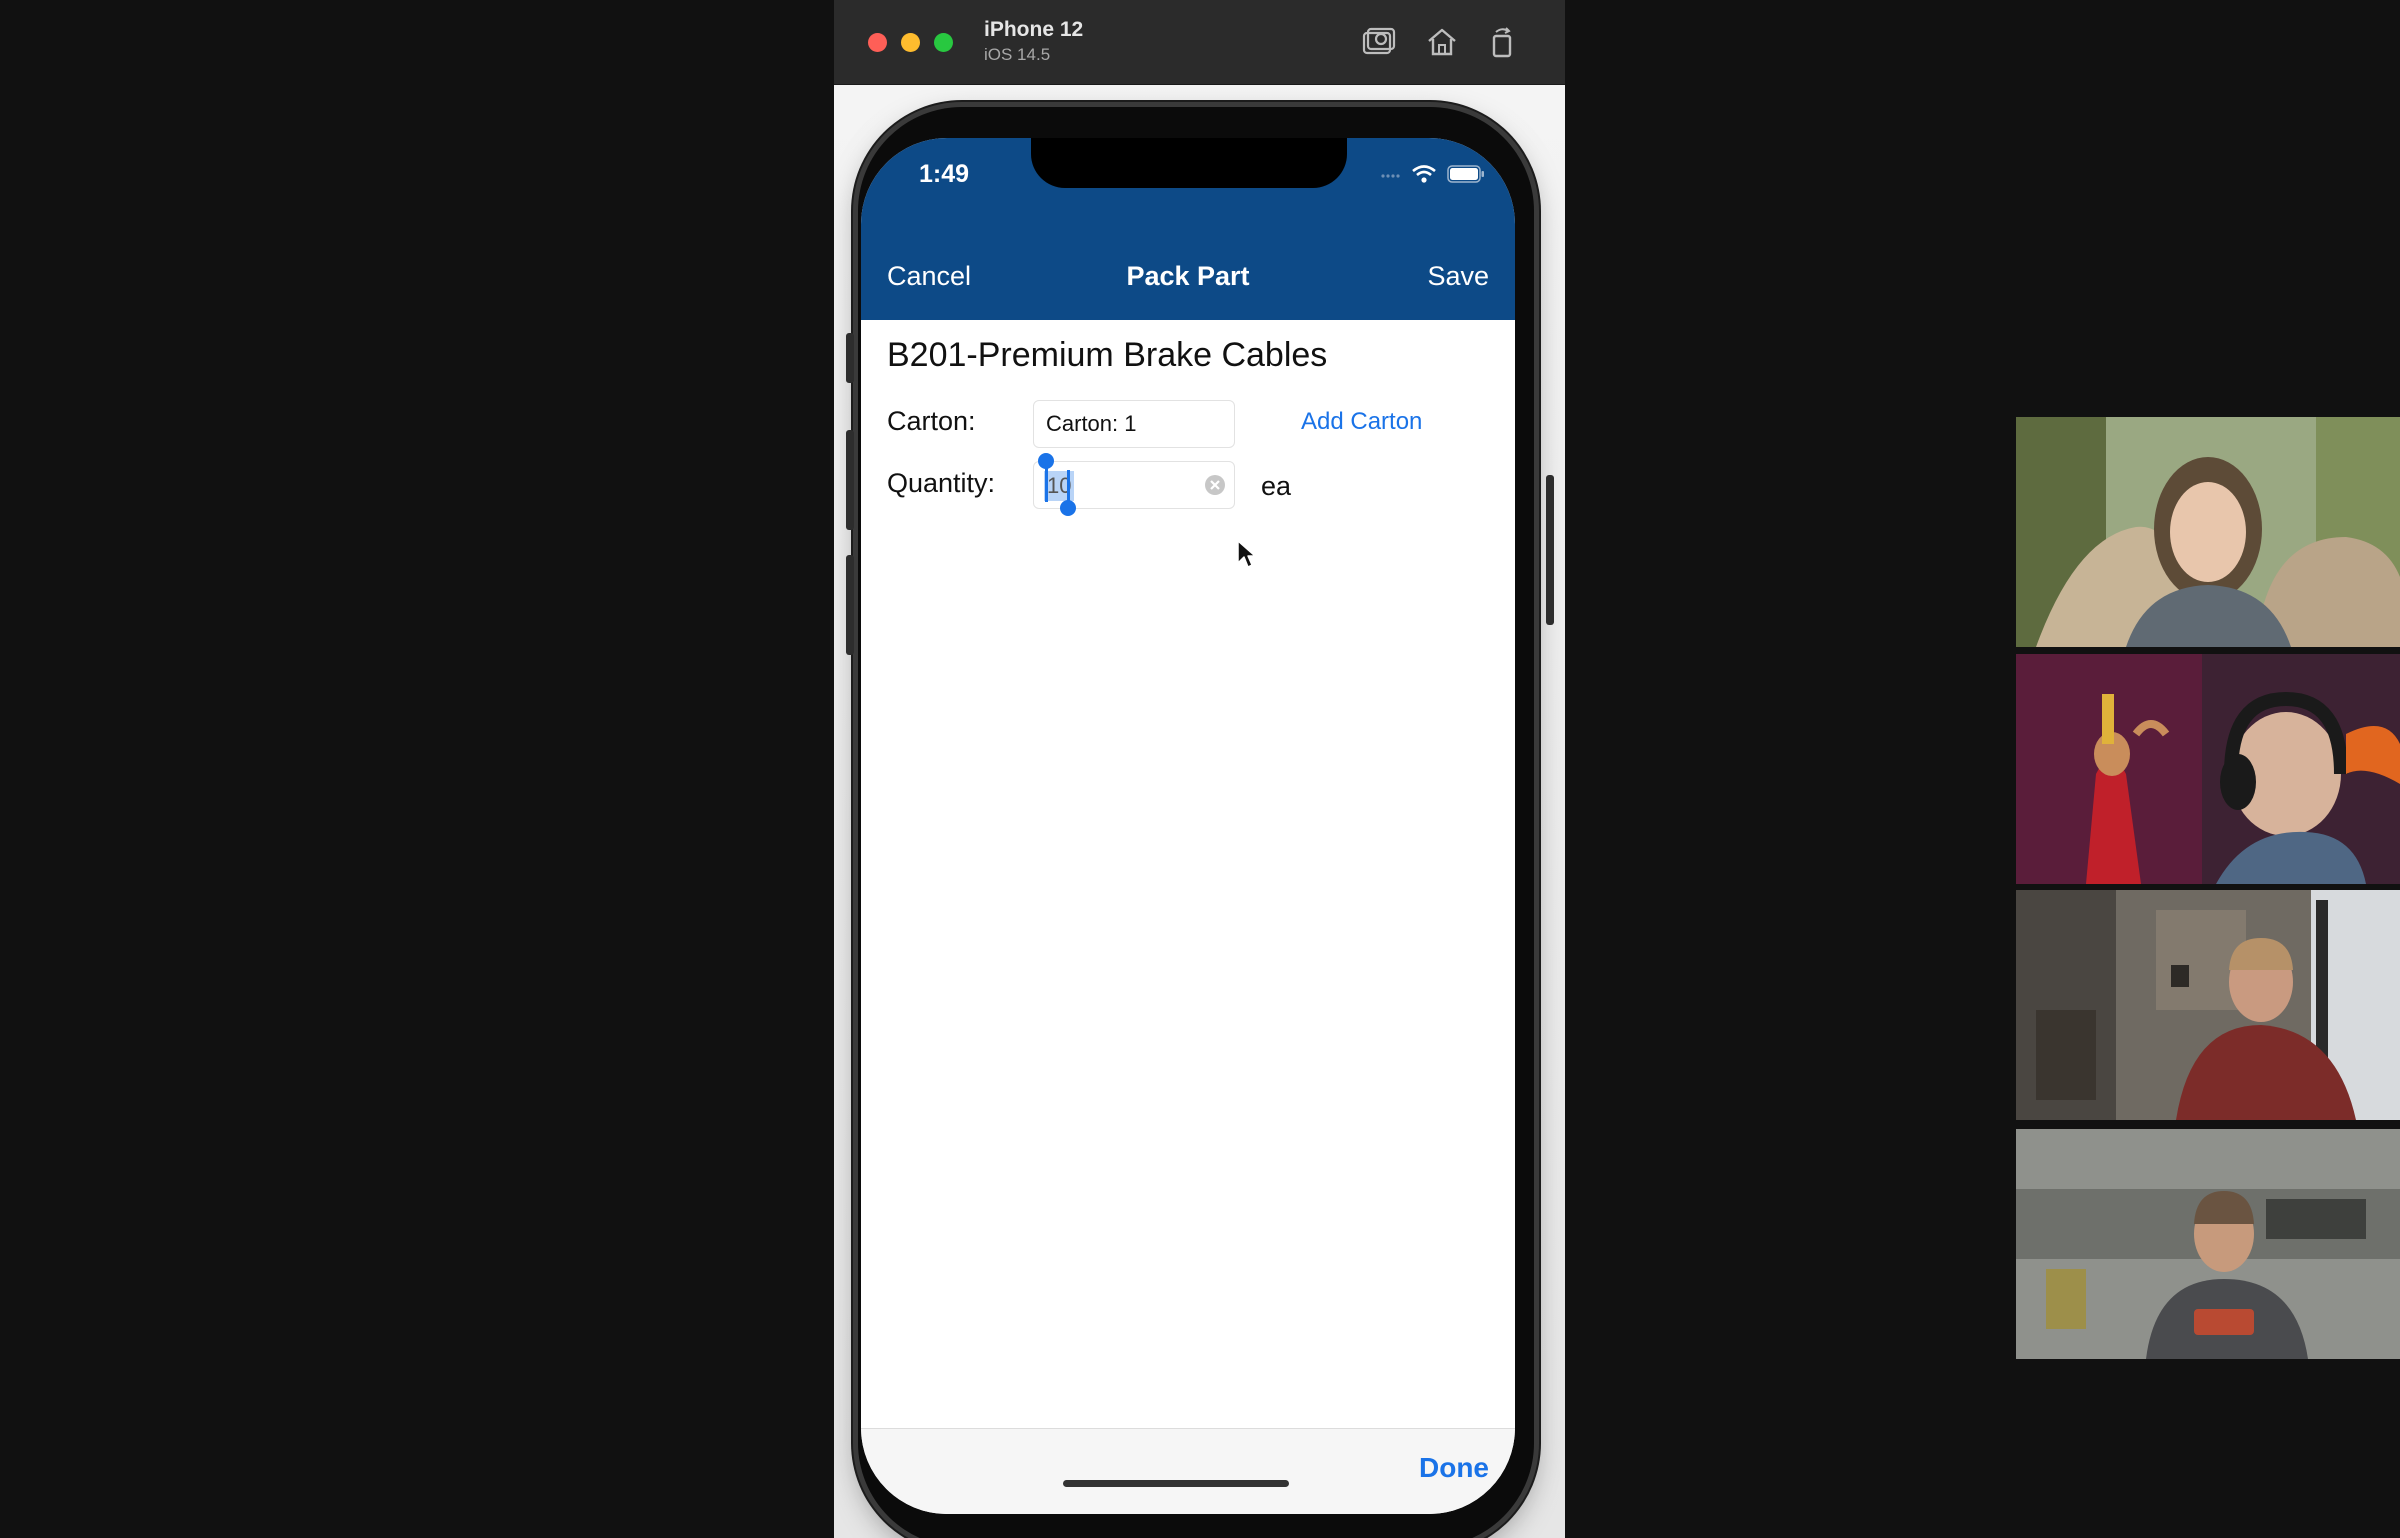 Image resolution: width=2400 pixels, height=1538 pixels. I want to click on volume-up-button, so click(850, 480).